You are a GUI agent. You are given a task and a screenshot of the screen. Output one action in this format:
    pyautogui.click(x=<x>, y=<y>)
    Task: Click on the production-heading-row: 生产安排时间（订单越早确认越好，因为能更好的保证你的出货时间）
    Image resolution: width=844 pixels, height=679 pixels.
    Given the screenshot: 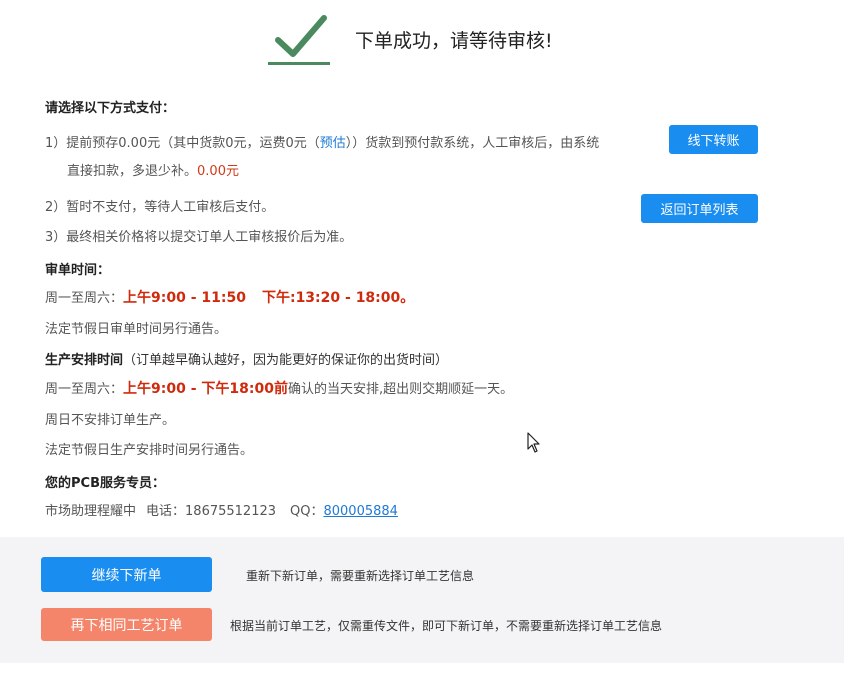 What is the action you would take?
    pyautogui.click(x=246, y=358)
    